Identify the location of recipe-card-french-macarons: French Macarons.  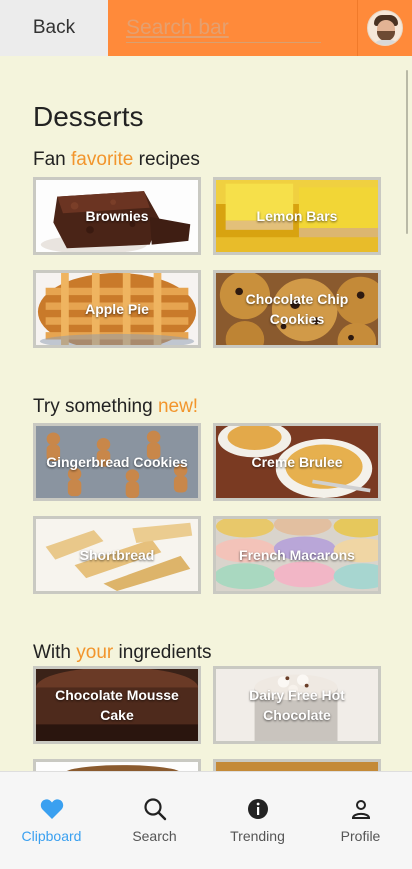
(297, 555).